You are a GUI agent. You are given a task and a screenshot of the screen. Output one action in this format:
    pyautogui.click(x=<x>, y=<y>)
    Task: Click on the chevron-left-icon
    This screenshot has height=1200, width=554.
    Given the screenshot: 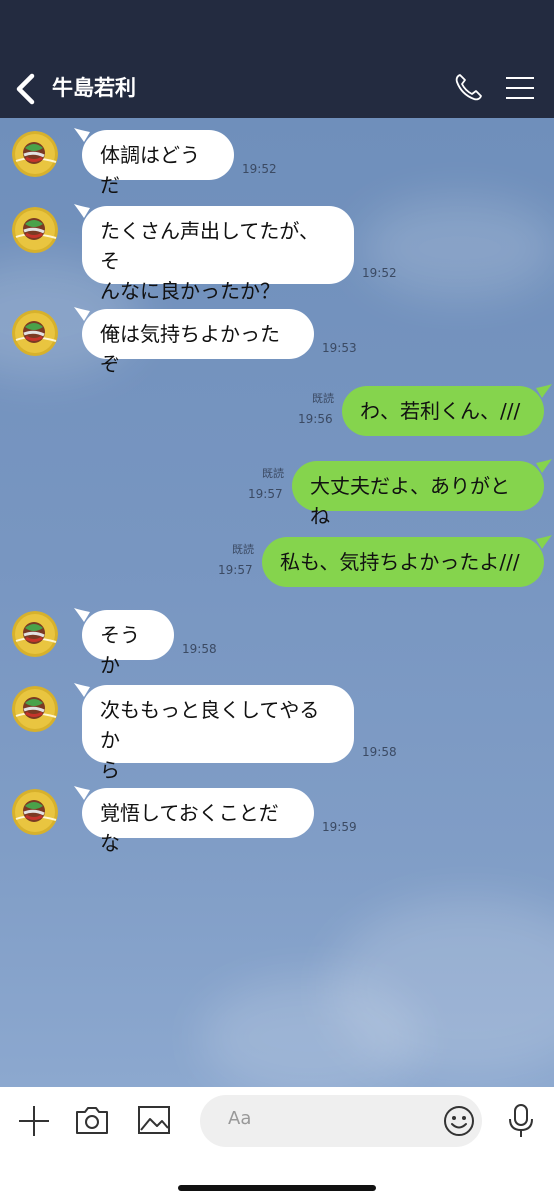 What is the action you would take?
    pyautogui.click(x=27, y=89)
    